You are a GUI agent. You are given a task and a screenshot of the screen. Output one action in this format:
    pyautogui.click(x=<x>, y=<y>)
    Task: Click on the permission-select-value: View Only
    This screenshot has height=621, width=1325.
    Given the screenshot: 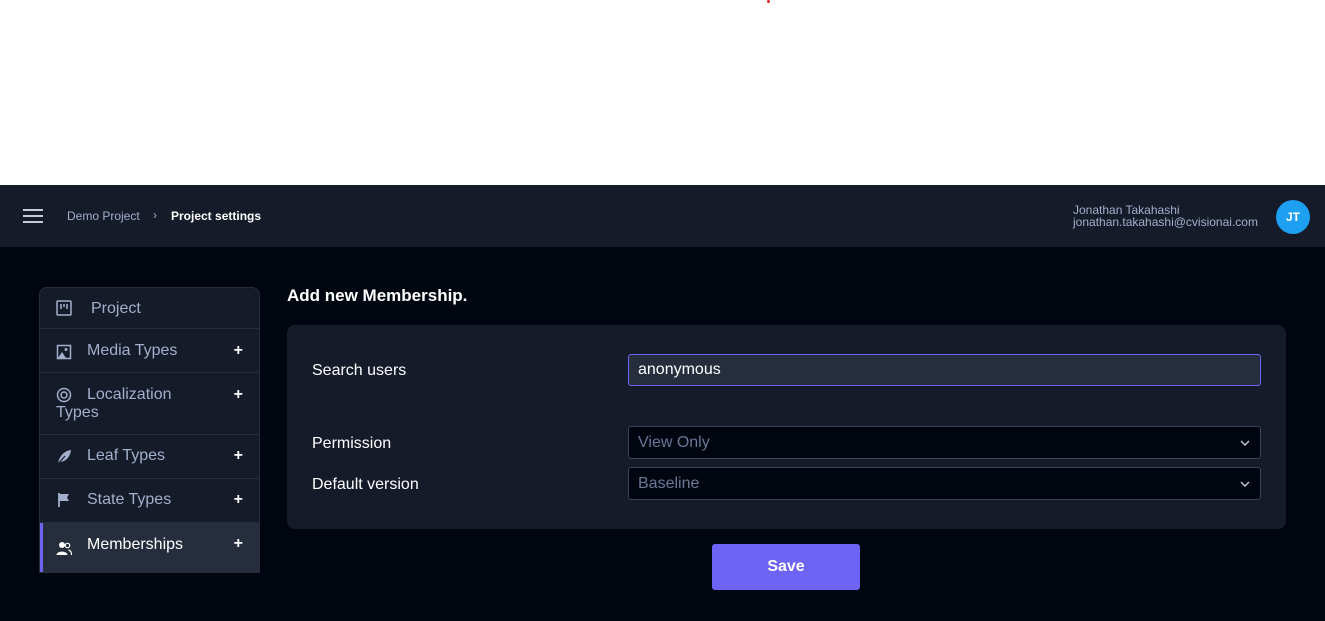 What is the action you would take?
    pyautogui.click(x=674, y=442)
    